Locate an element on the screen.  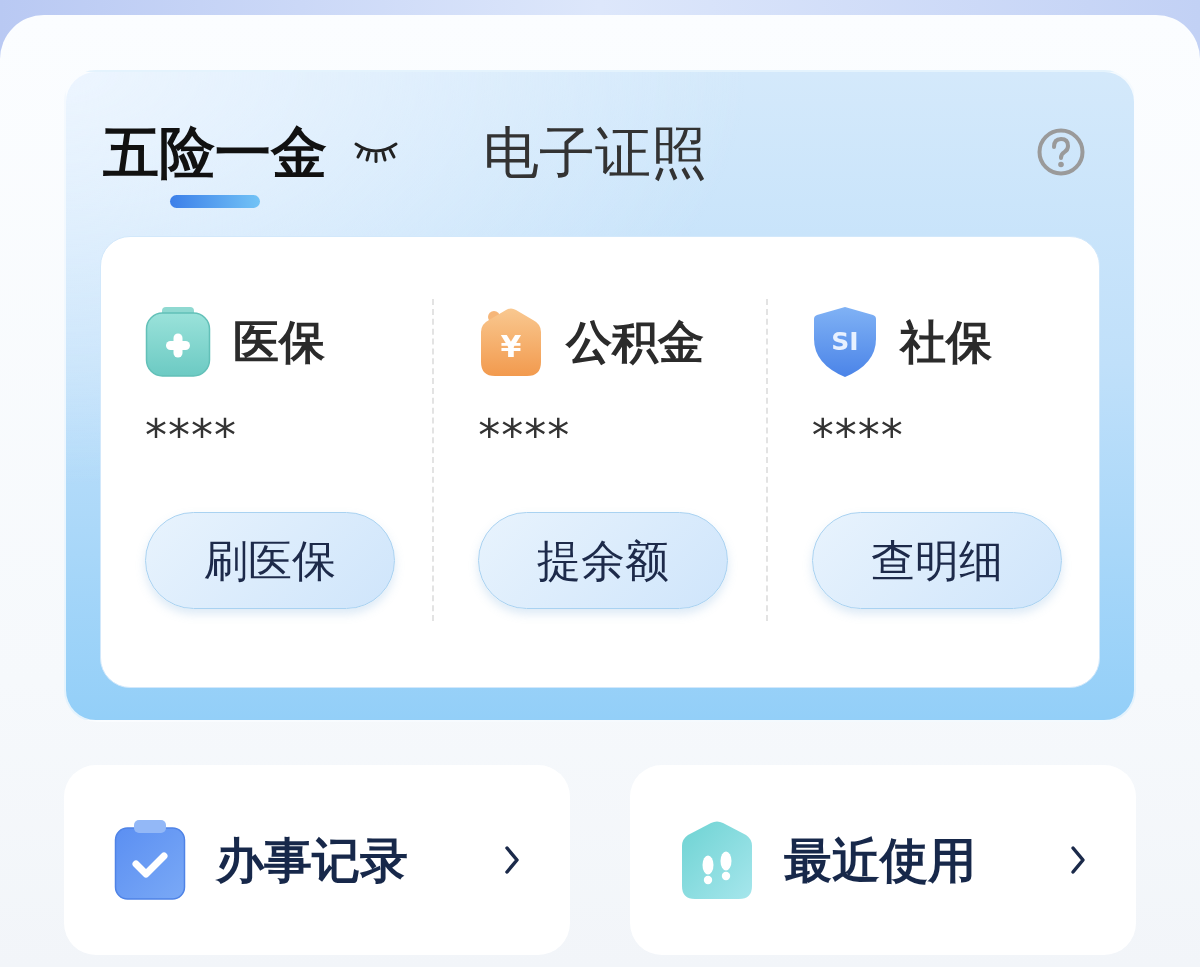
action-button: 刷医保 is located at coordinates (270, 560).